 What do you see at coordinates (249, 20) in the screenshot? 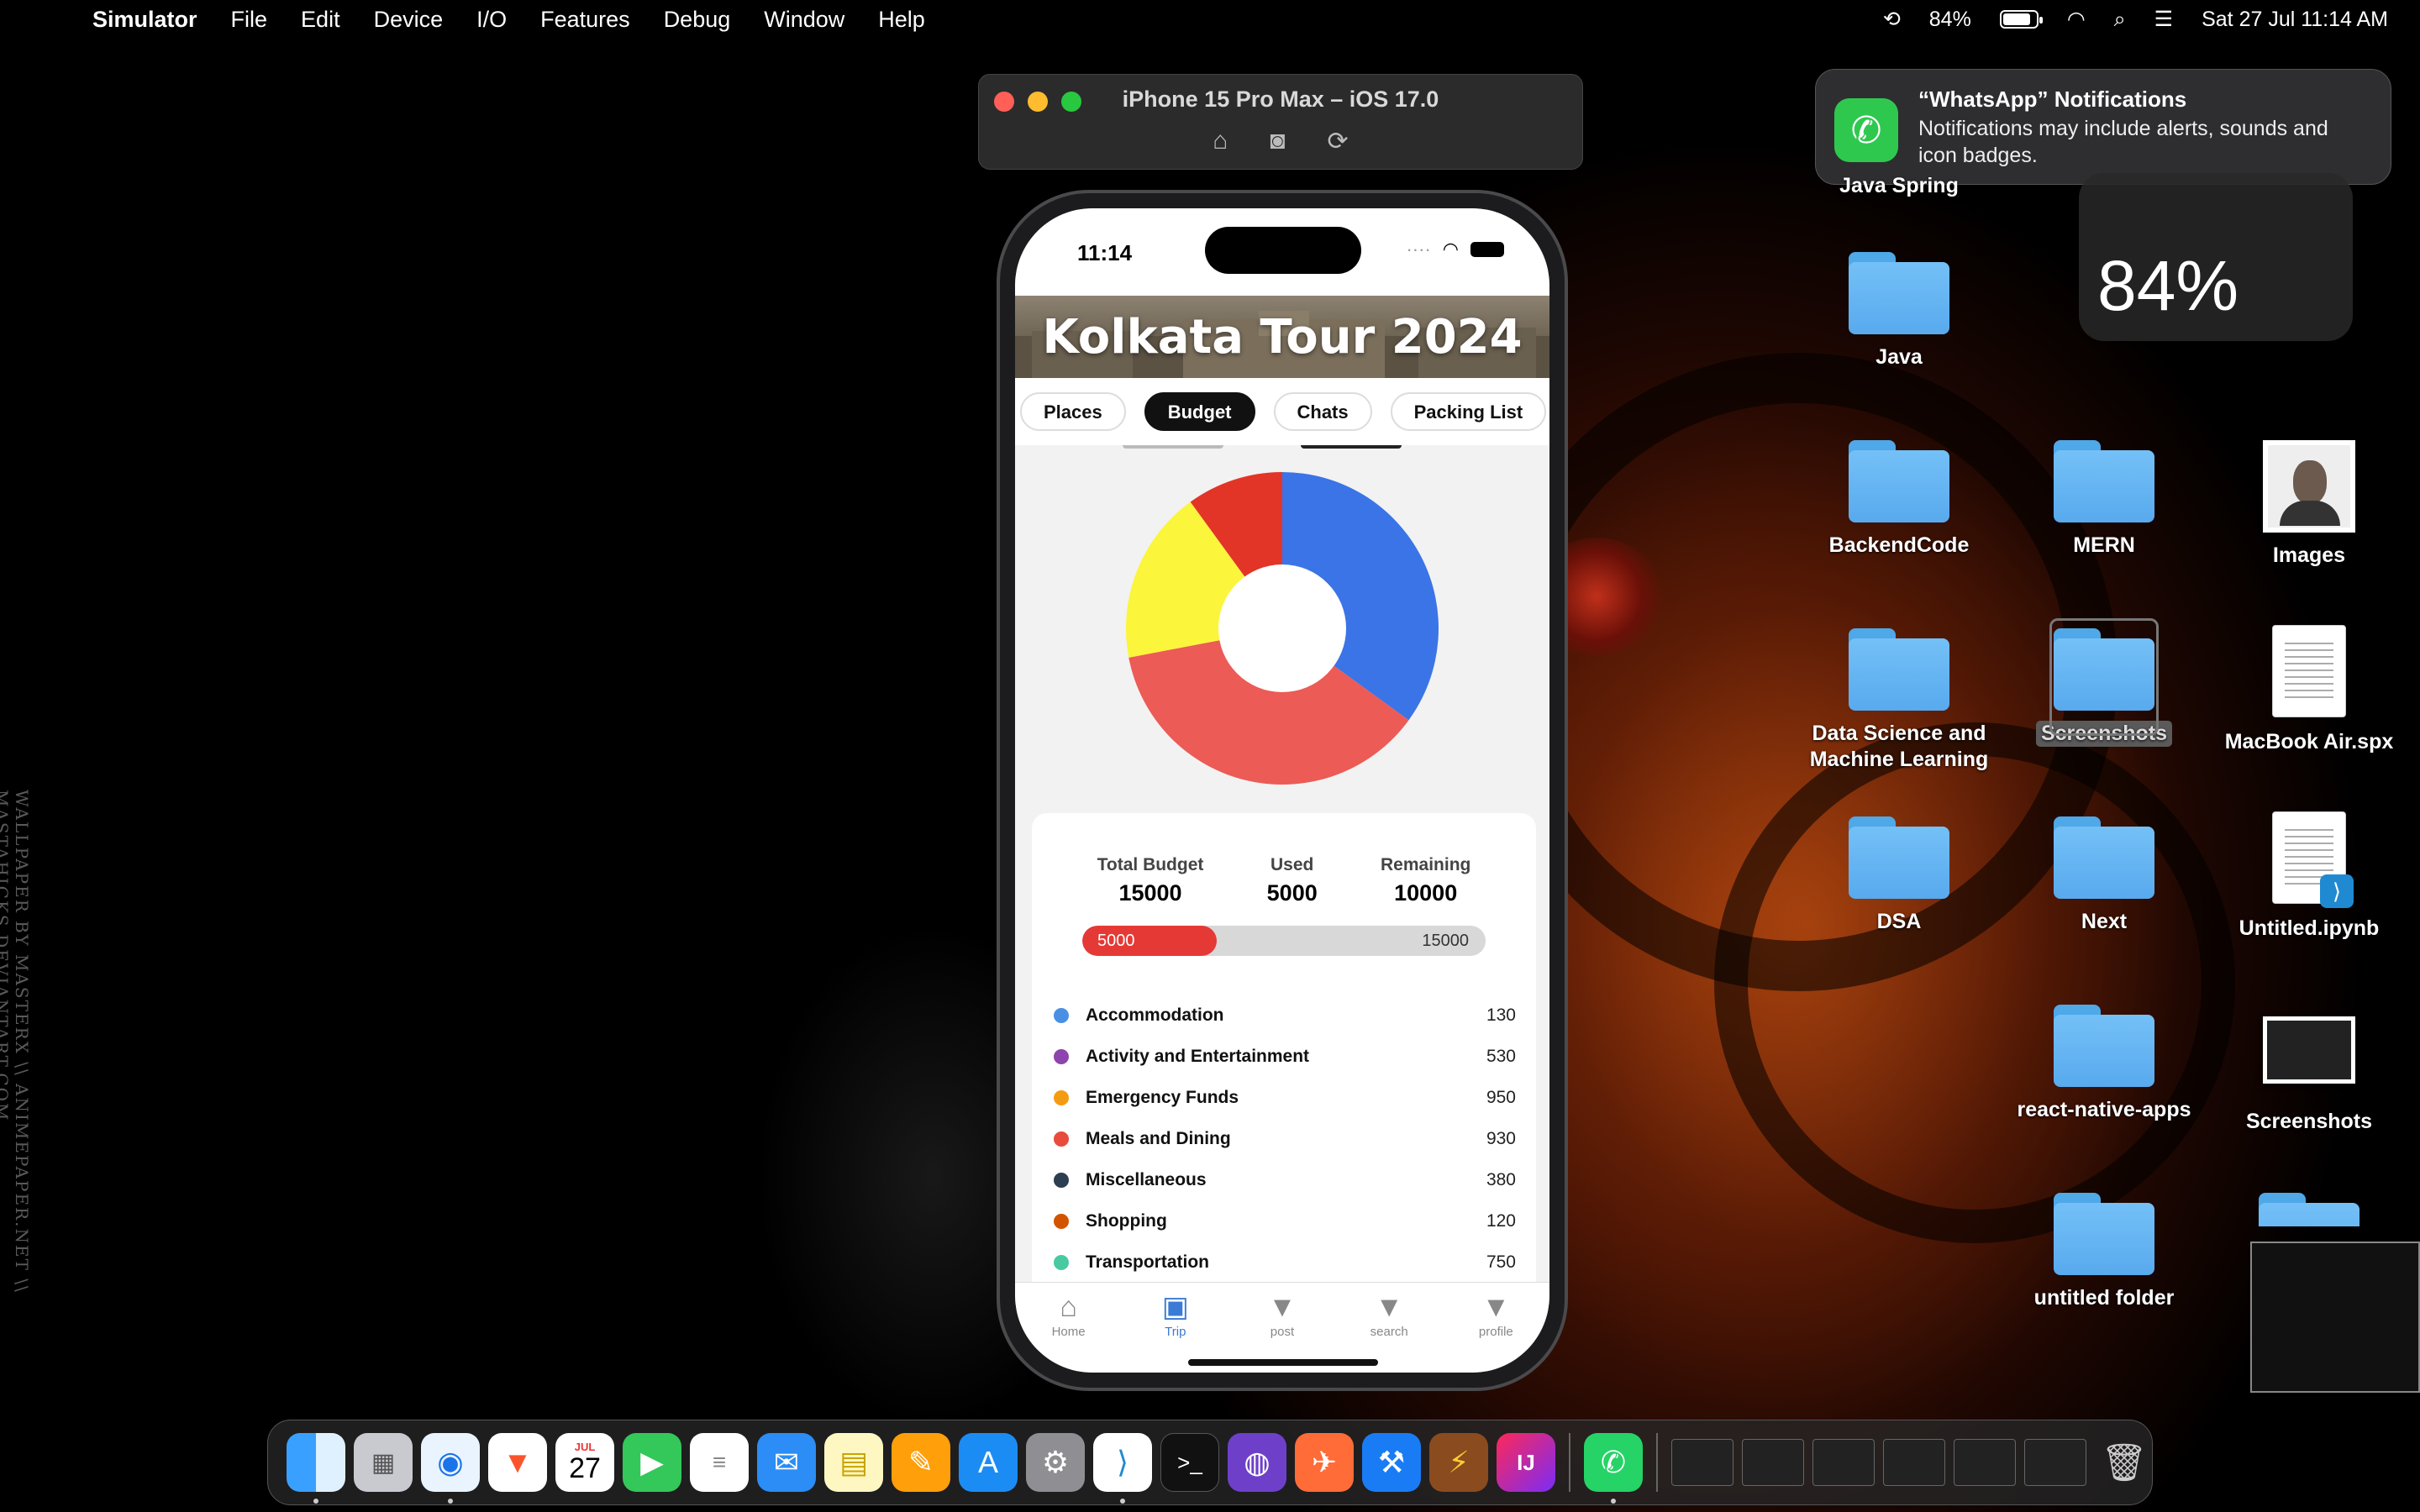
I see `menu-file: File` at bounding box center [249, 20].